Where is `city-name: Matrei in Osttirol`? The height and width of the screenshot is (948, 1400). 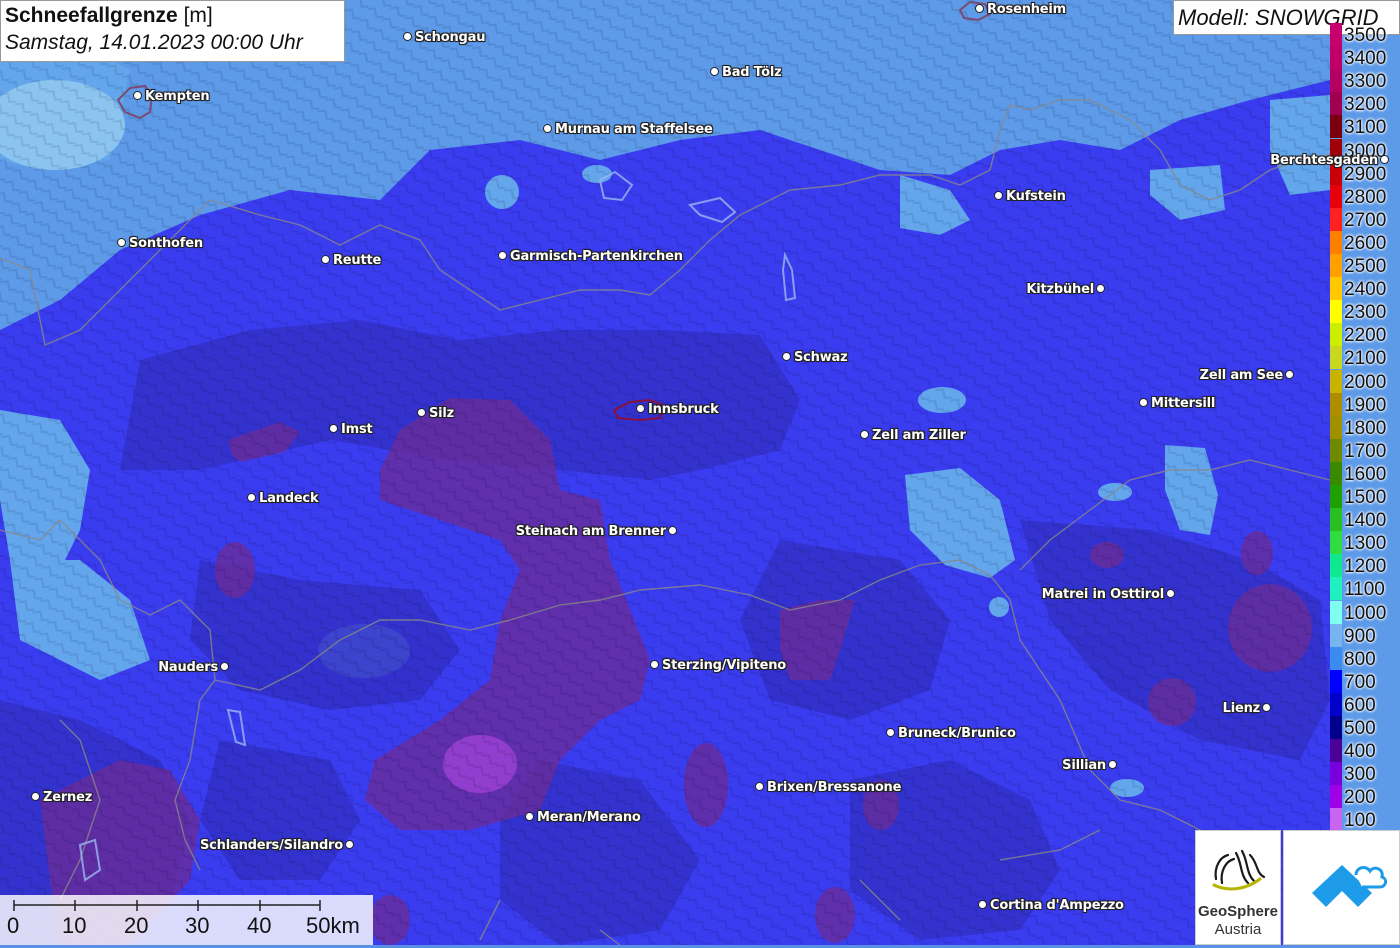
city-name: Matrei in Osttirol is located at coordinates (1102, 594).